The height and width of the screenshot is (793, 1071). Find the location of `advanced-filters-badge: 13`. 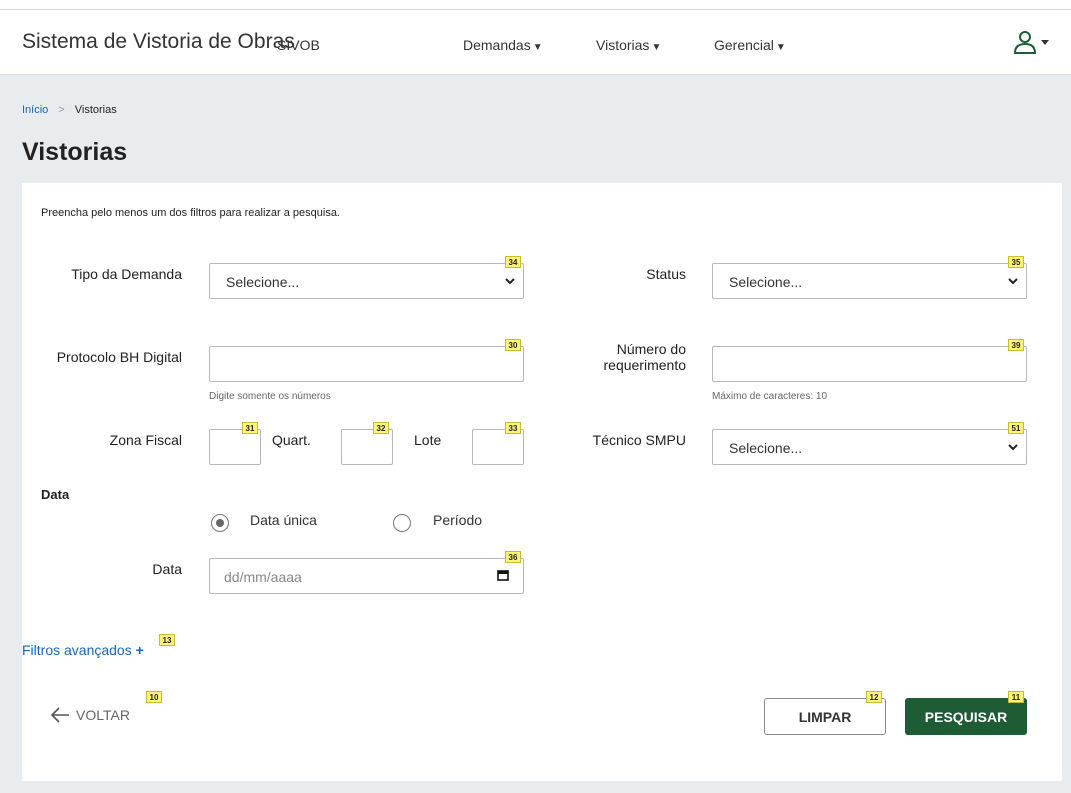

advanced-filters-badge: 13 is located at coordinates (167, 640).